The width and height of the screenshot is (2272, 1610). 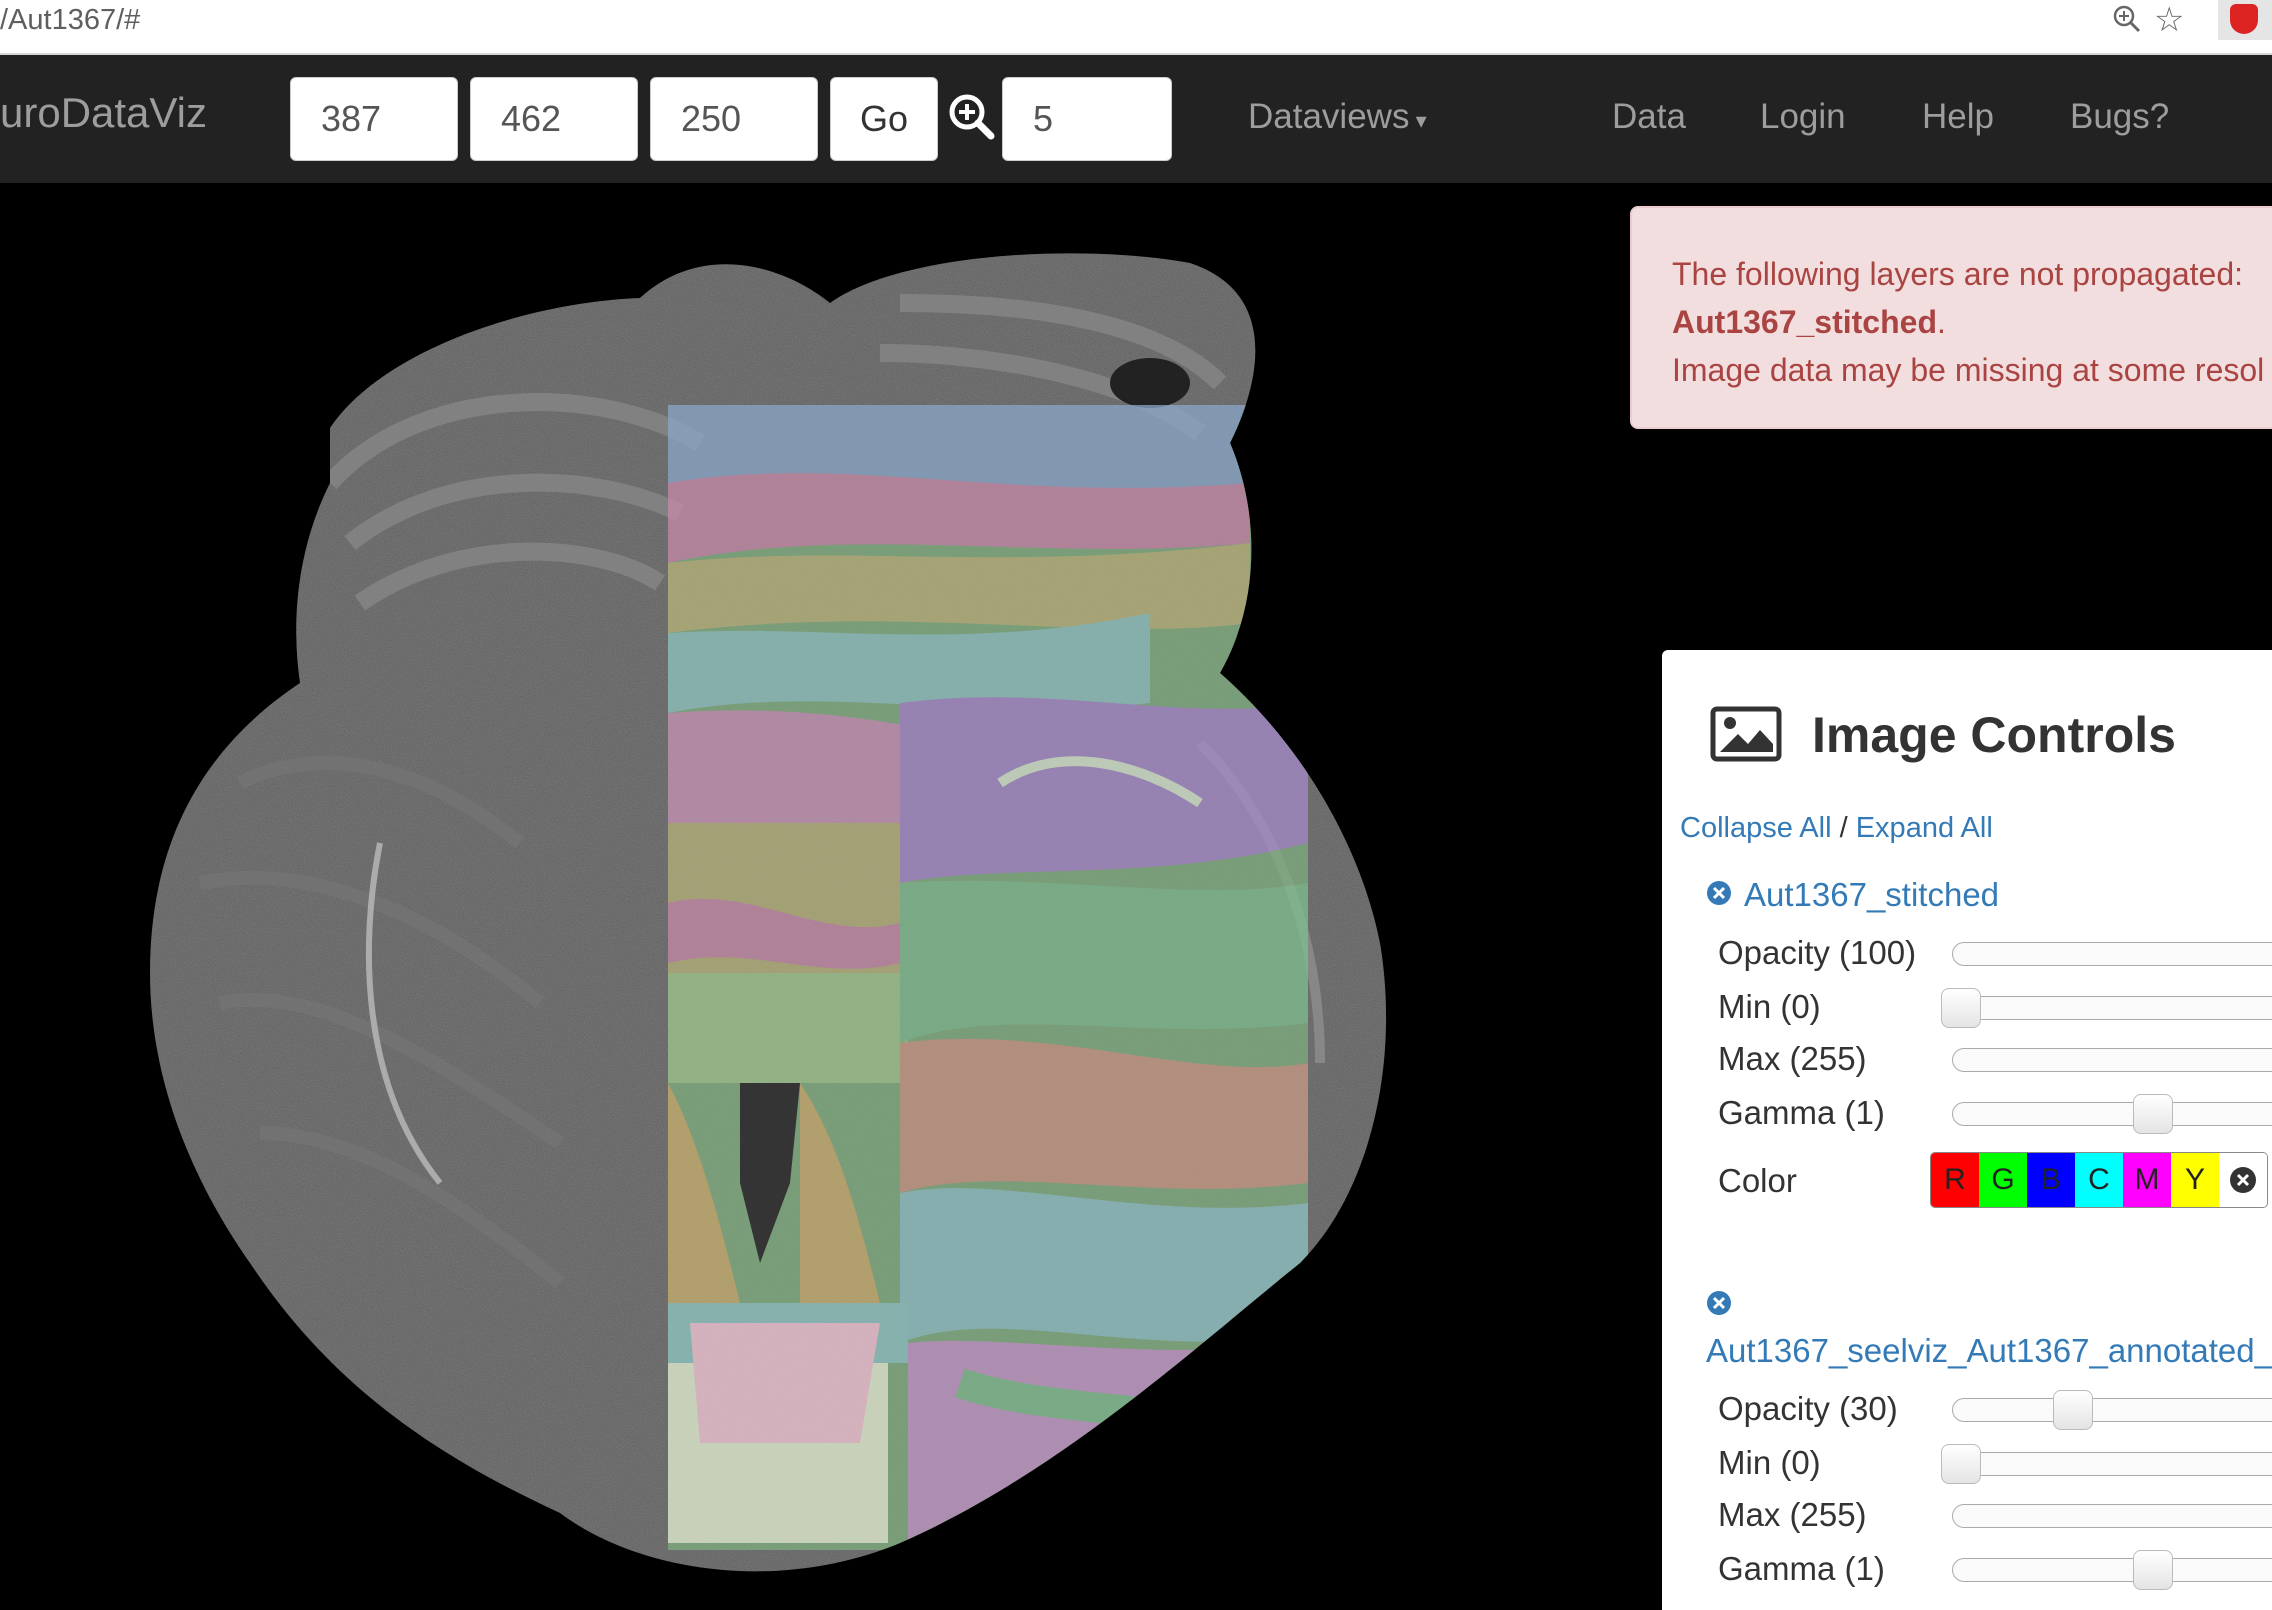 What do you see at coordinates (1994, 735) in the screenshot?
I see `panel-title: Image Controls` at bounding box center [1994, 735].